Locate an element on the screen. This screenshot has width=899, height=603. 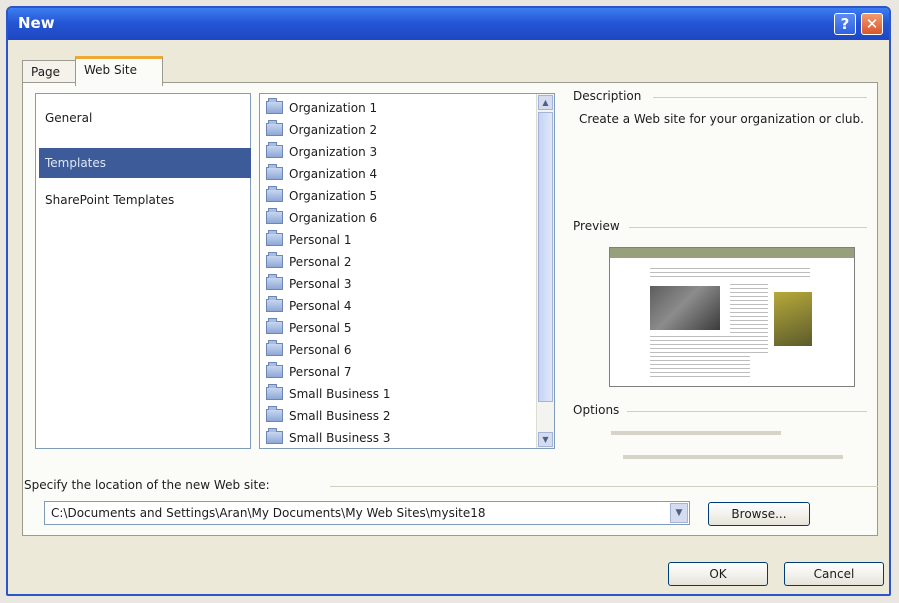
tab-page: Page is located at coordinates (50, 71).